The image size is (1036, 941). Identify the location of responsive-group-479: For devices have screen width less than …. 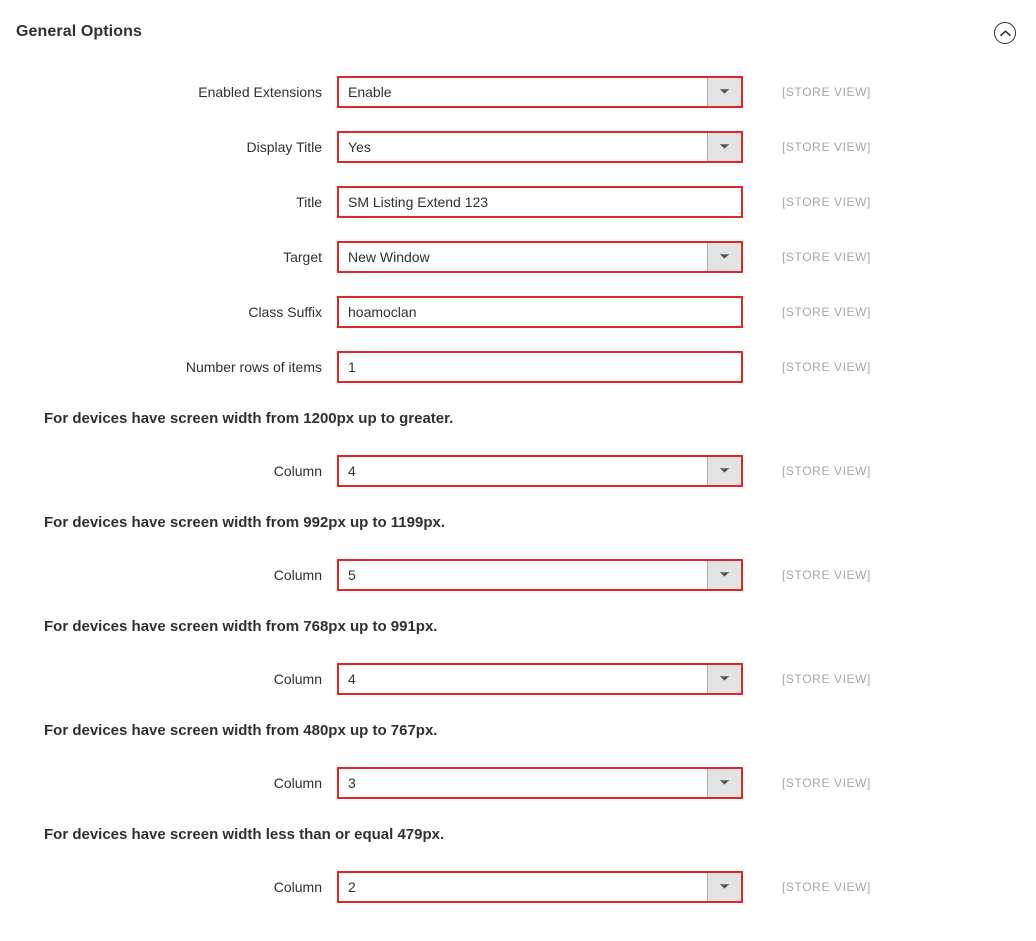
(518, 862).